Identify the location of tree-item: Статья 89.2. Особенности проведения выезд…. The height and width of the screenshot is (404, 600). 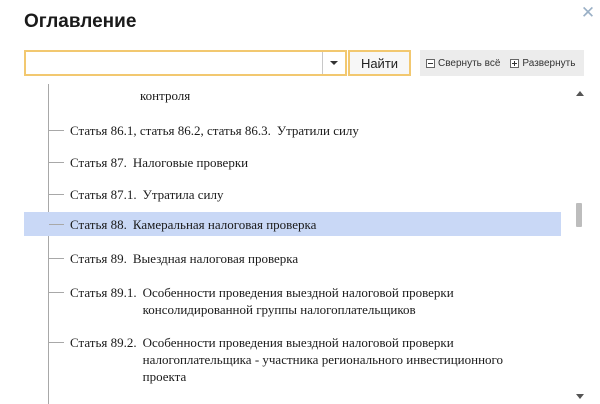
(292, 359).